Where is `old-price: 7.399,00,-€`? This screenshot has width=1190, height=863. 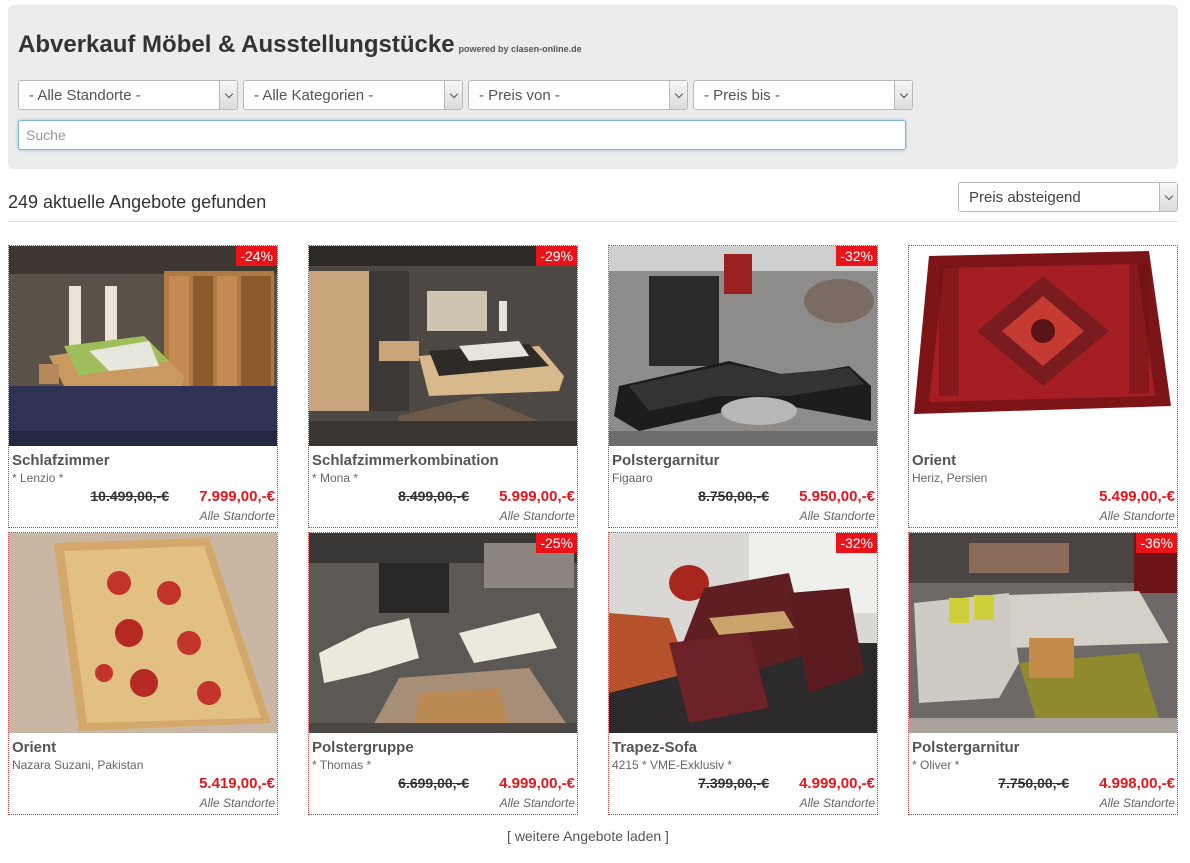
old-price: 7.399,00,-€ is located at coordinates (733, 783).